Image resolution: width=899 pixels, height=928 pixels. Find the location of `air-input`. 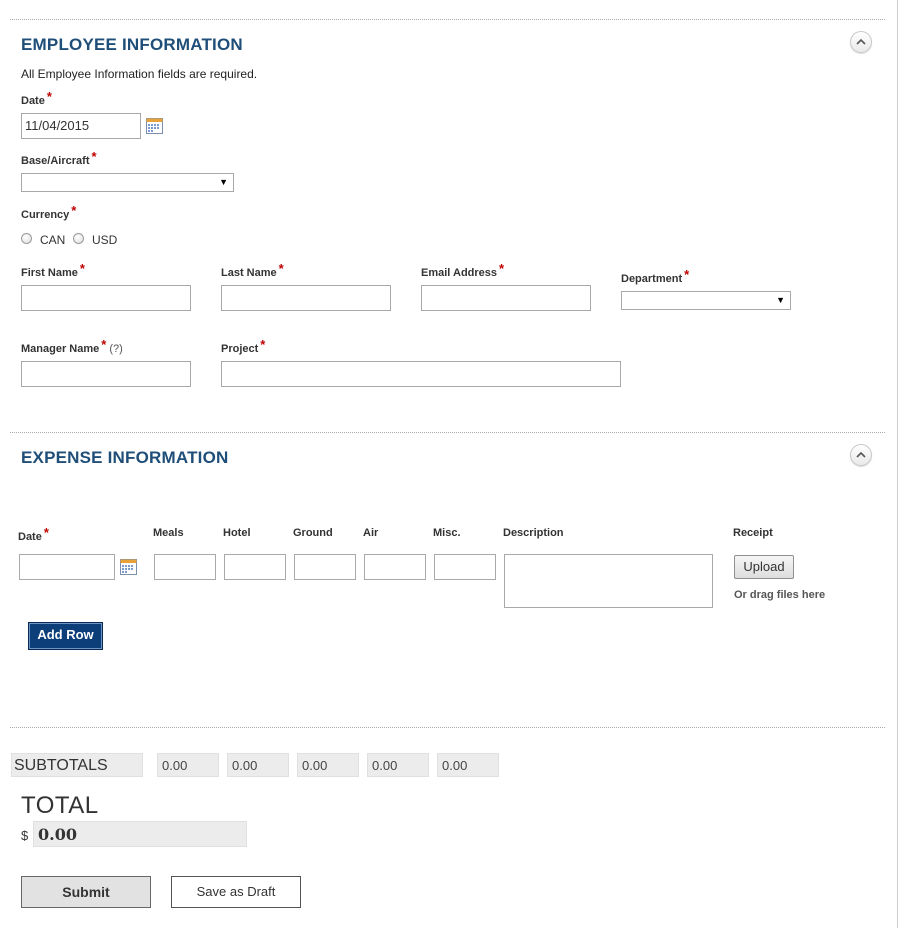

air-input is located at coordinates (395, 567).